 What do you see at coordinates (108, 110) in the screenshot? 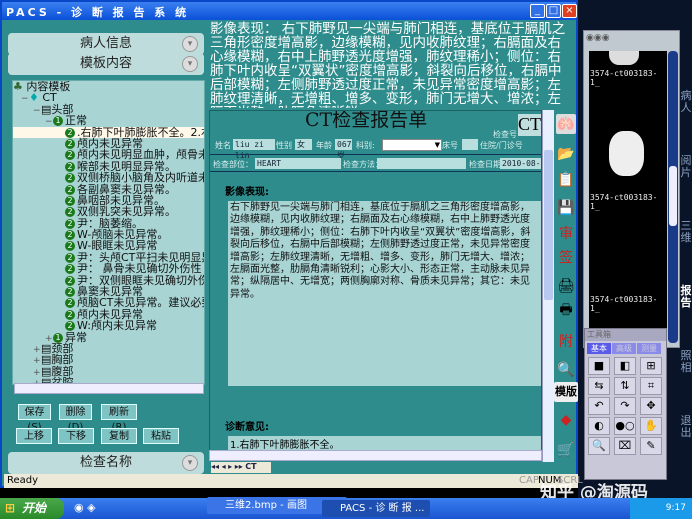
I see `tree-node-head: −▤头部` at bounding box center [108, 110].